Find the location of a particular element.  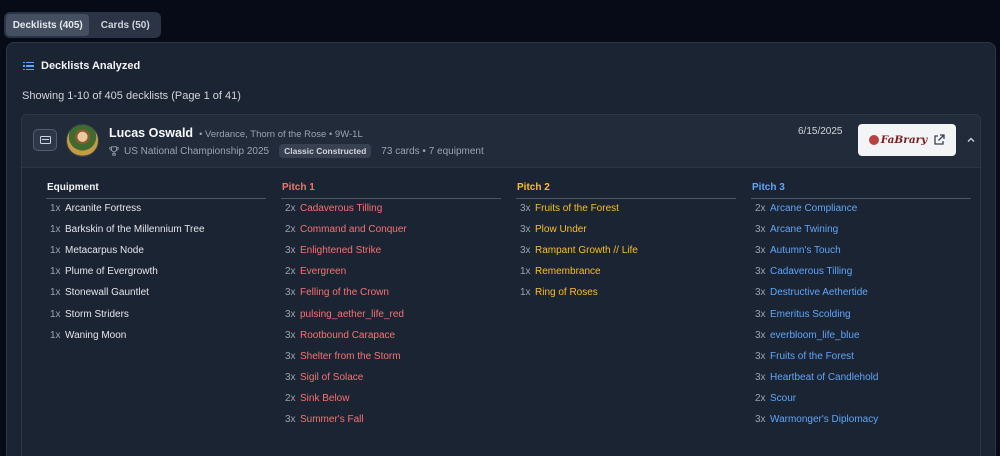

card-name: Felling of the Crown is located at coordinates (344, 292).